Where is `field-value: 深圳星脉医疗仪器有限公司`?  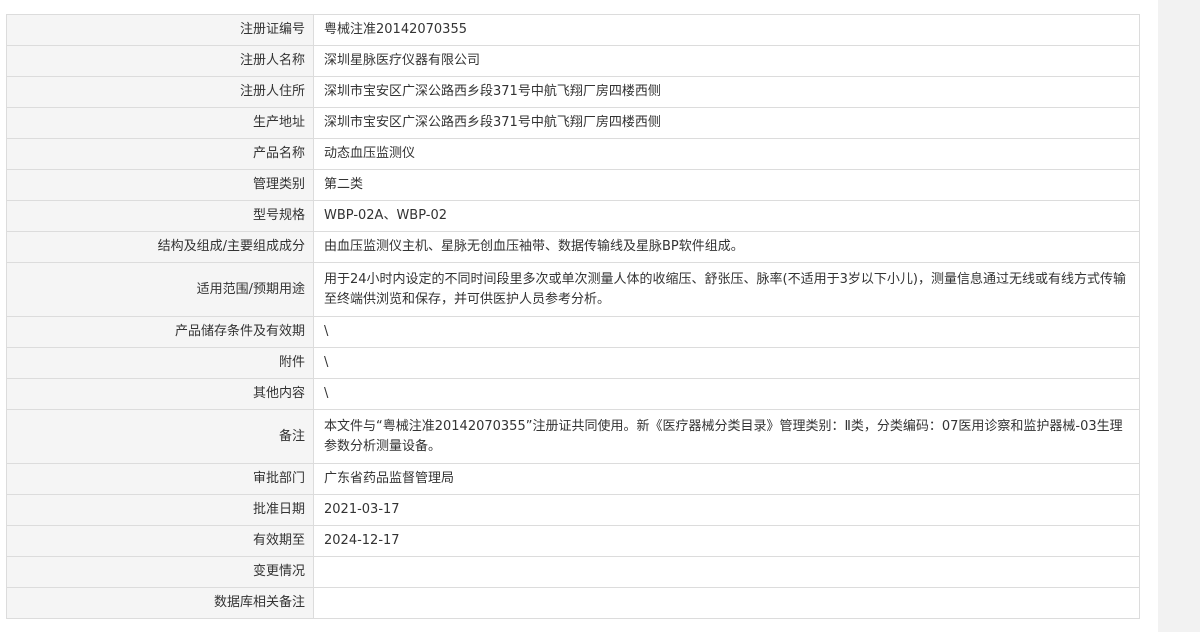 field-value: 深圳星脉医疗仪器有限公司 is located at coordinates (726, 61).